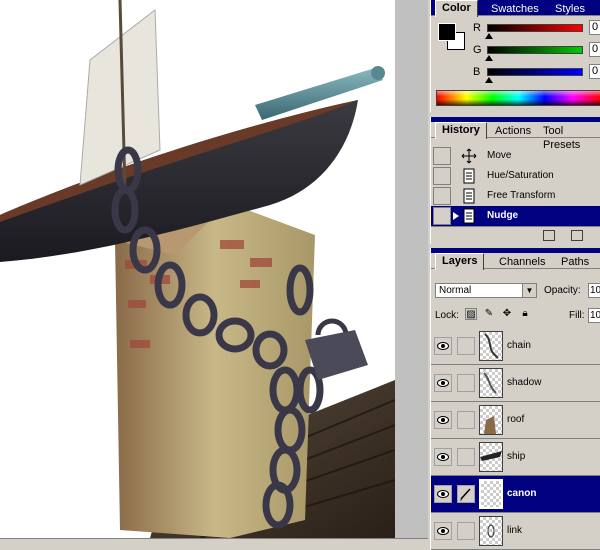 The image size is (600, 550). I want to click on layer-name: canon, so click(522, 493).